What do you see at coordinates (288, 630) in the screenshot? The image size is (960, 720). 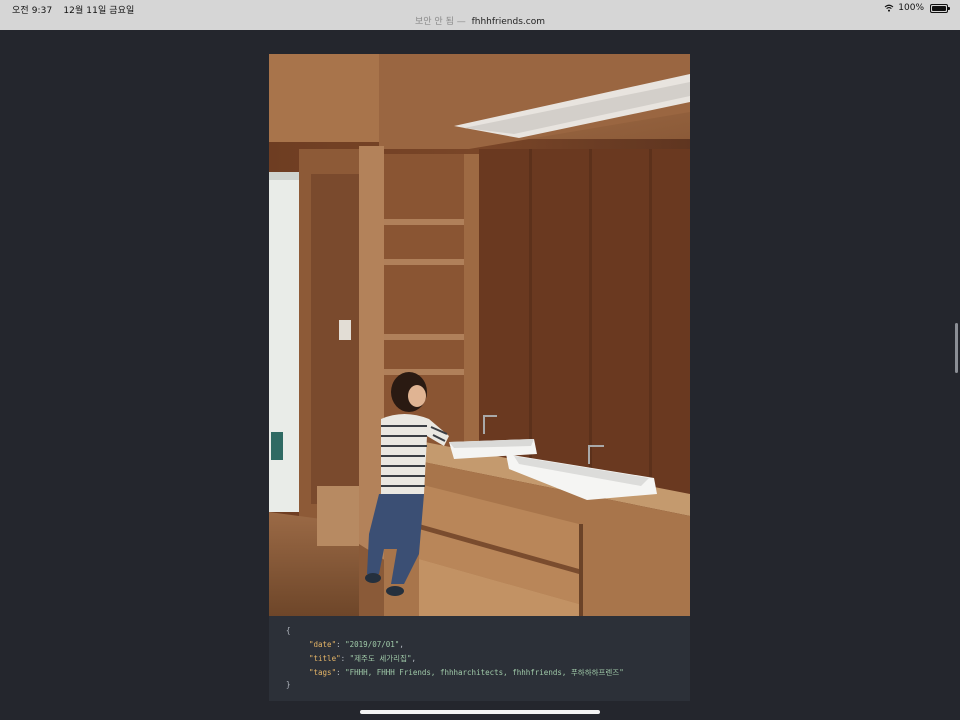 I see `code-open-brace: {` at bounding box center [288, 630].